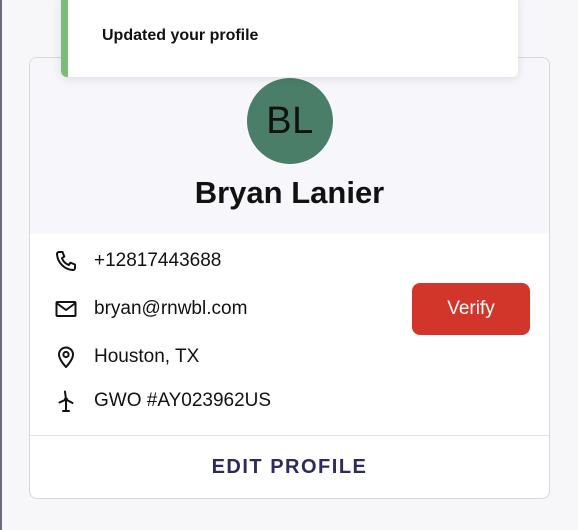  What do you see at coordinates (289, 38) in the screenshot?
I see `toast-notification: Updated your profile` at bounding box center [289, 38].